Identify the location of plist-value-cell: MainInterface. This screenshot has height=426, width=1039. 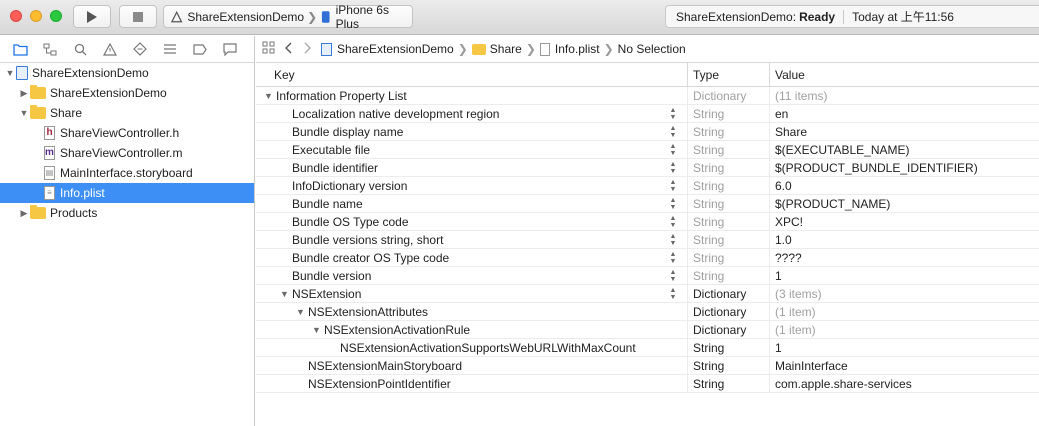
(904, 365).